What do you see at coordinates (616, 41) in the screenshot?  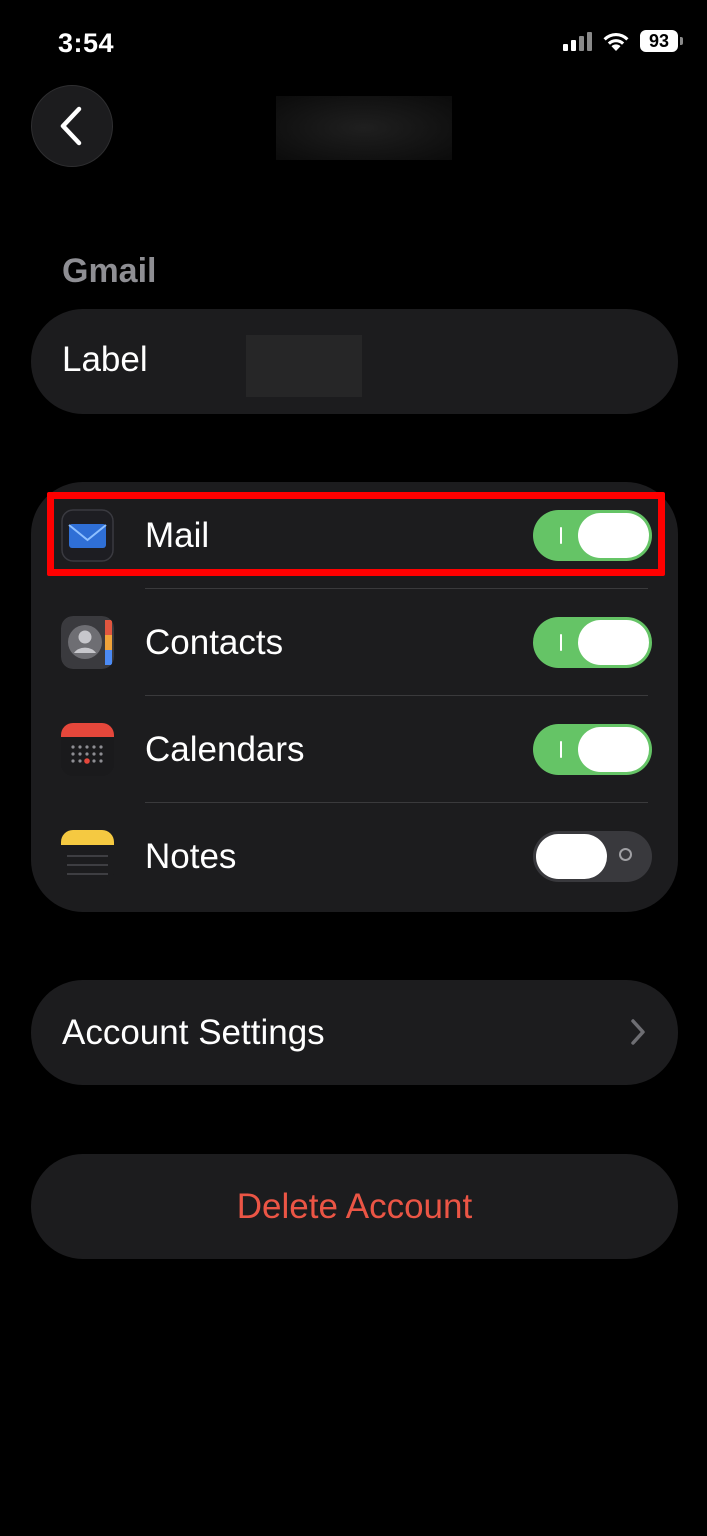 I see `wifi-icon` at bounding box center [616, 41].